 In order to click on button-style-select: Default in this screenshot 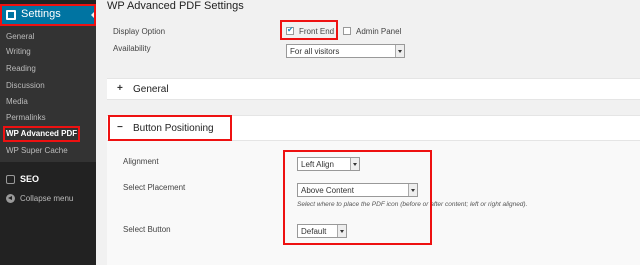, I will do `click(322, 231)`.